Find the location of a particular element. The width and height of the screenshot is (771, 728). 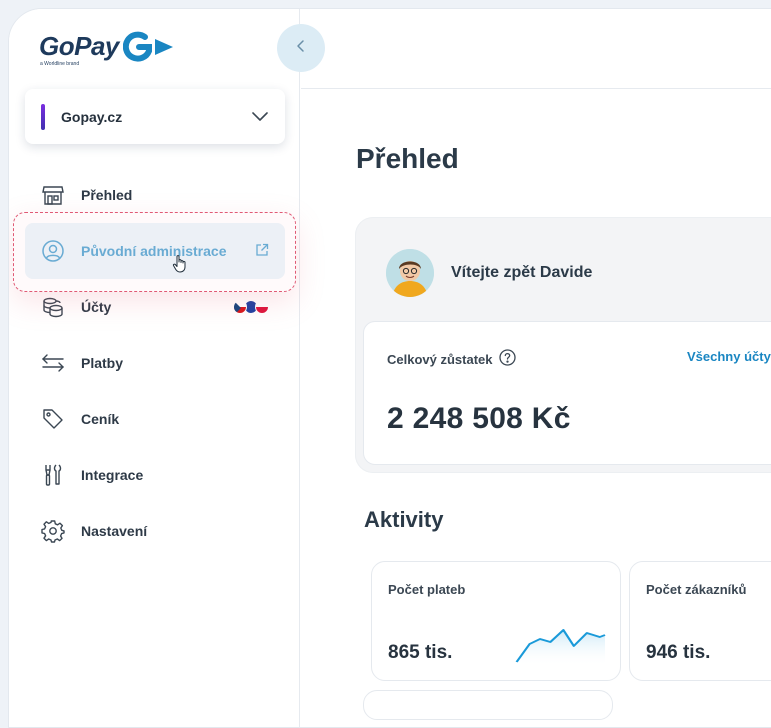

user-circle-icon is located at coordinates (53, 251).